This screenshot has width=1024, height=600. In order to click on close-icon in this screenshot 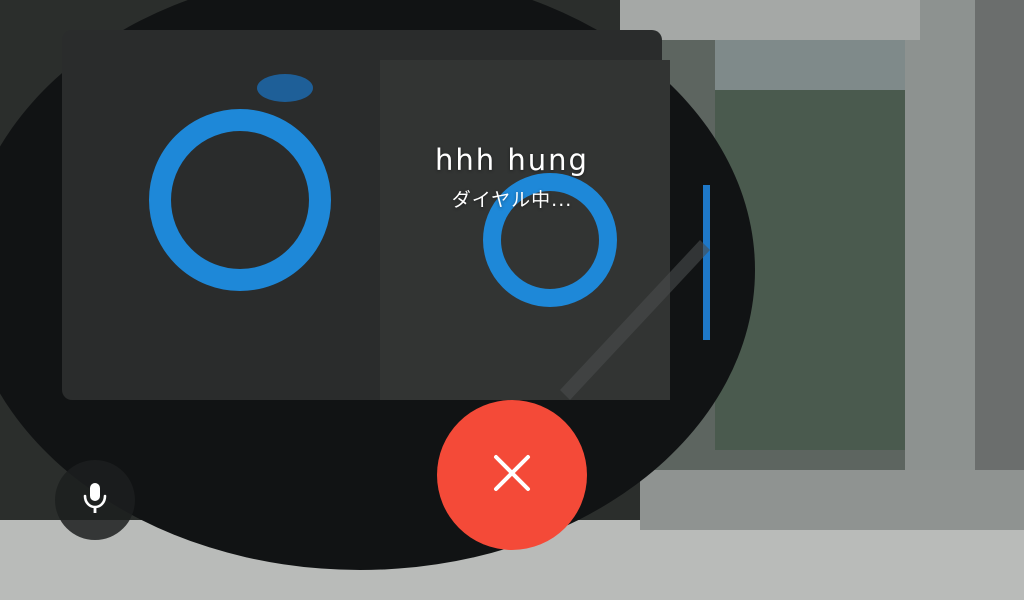, I will do `click(512, 475)`.